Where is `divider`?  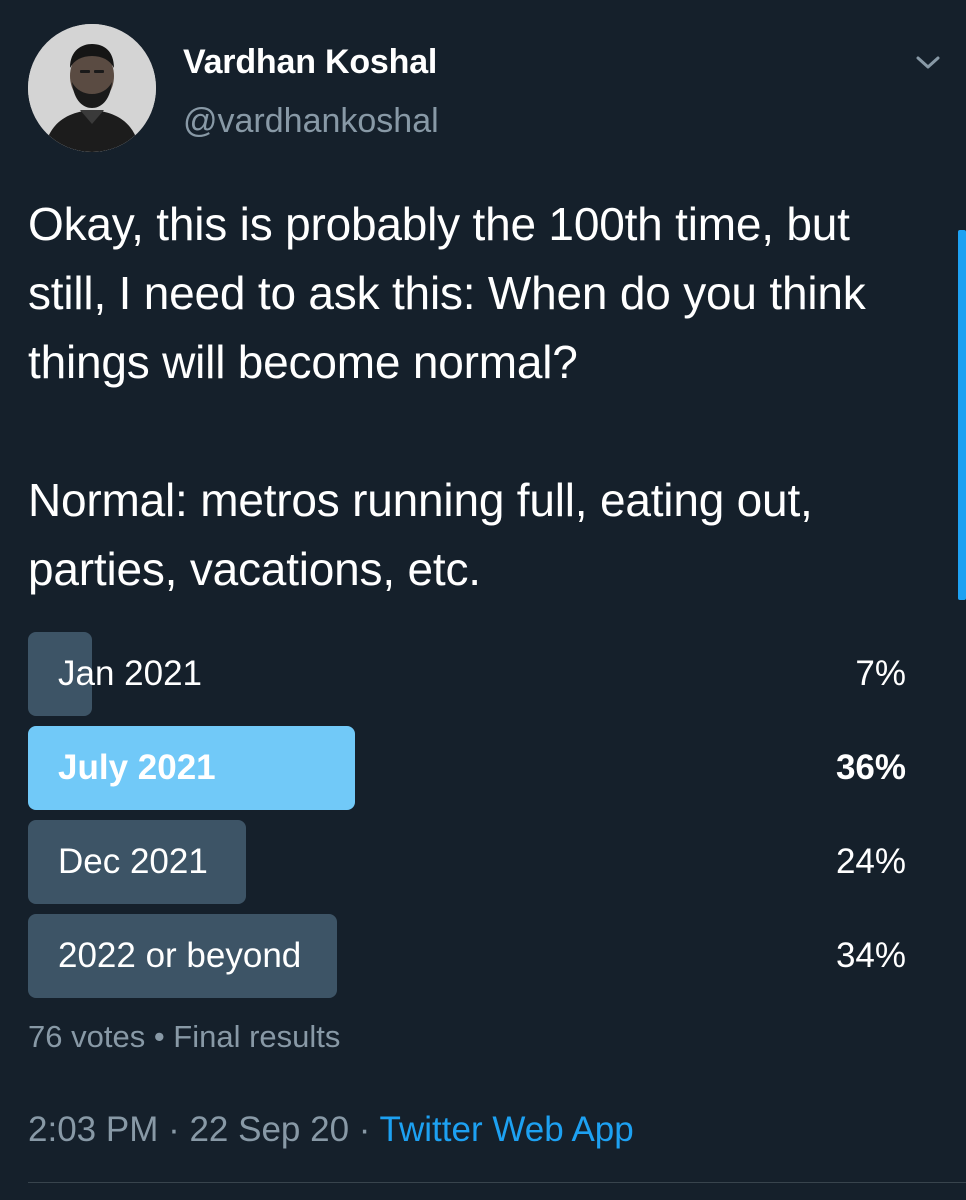
divider is located at coordinates (497, 1182).